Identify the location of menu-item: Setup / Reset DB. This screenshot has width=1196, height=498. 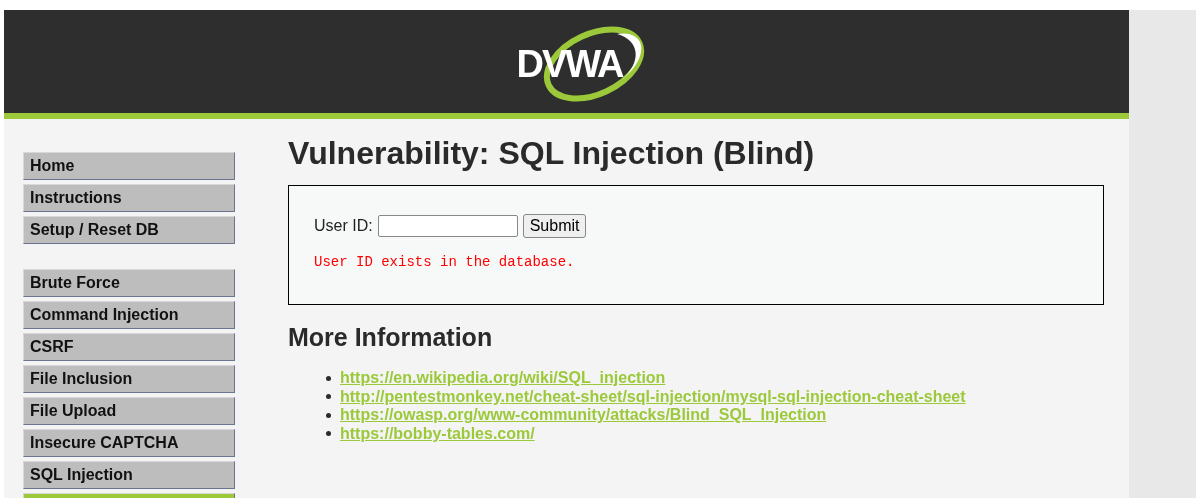
(129, 230).